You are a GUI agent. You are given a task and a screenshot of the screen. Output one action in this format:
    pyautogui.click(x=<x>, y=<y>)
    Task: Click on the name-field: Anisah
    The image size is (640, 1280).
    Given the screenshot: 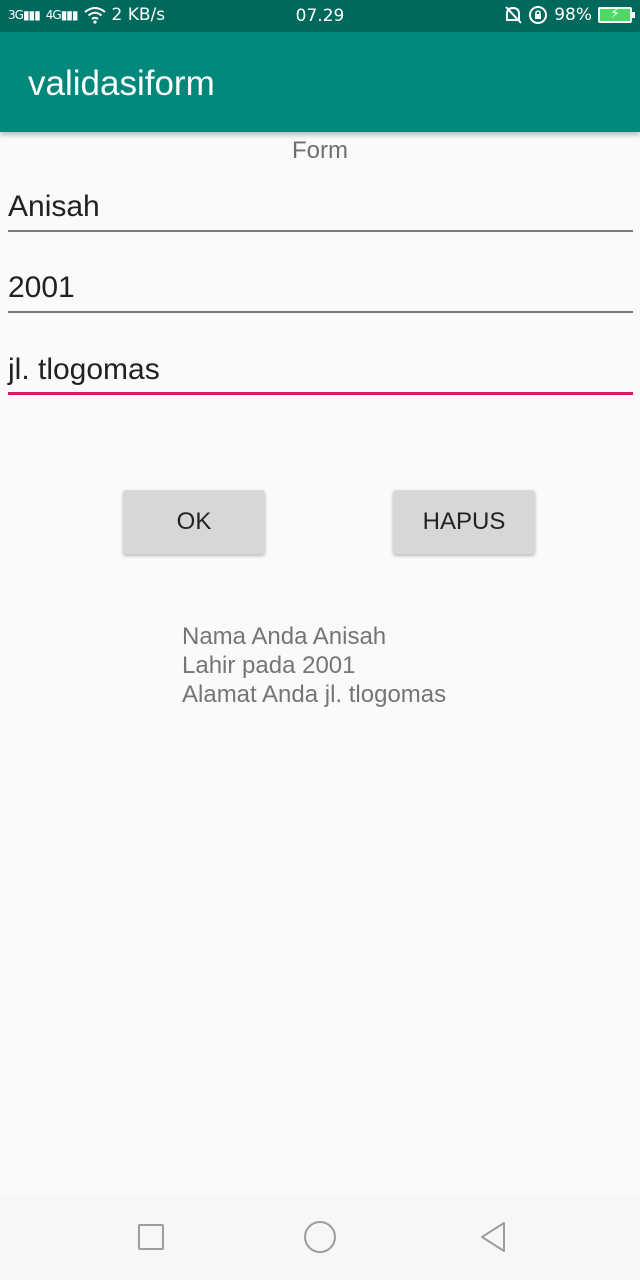 What is the action you would take?
    pyautogui.click(x=320, y=207)
    